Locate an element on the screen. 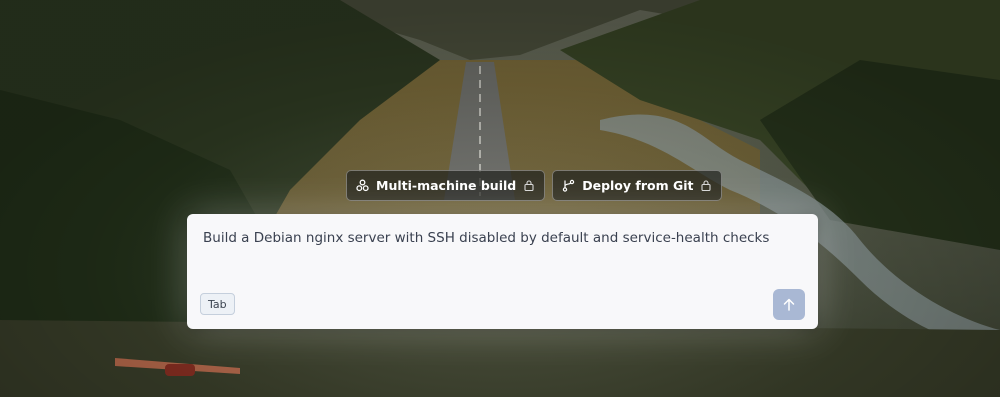  feature-chips: Multi-machine build Deploy from Git is located at coordinates (534, 185).